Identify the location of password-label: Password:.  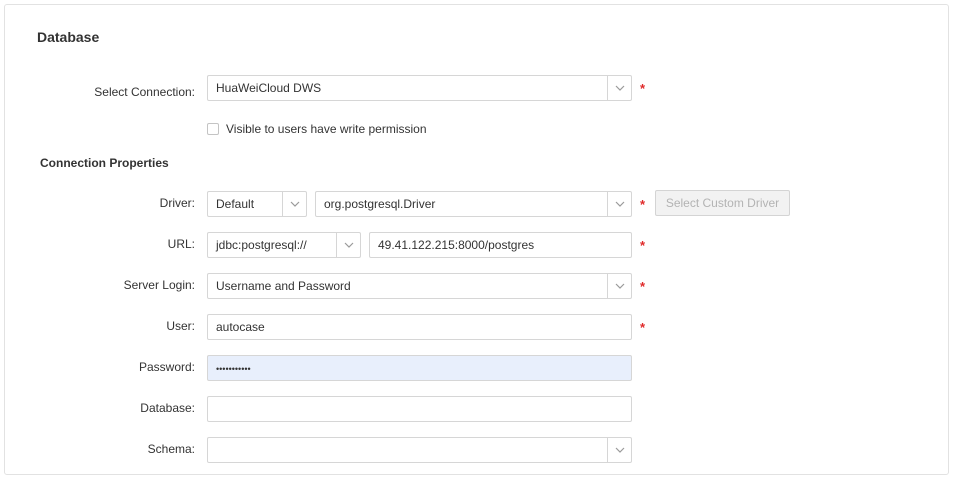
(166, 367).